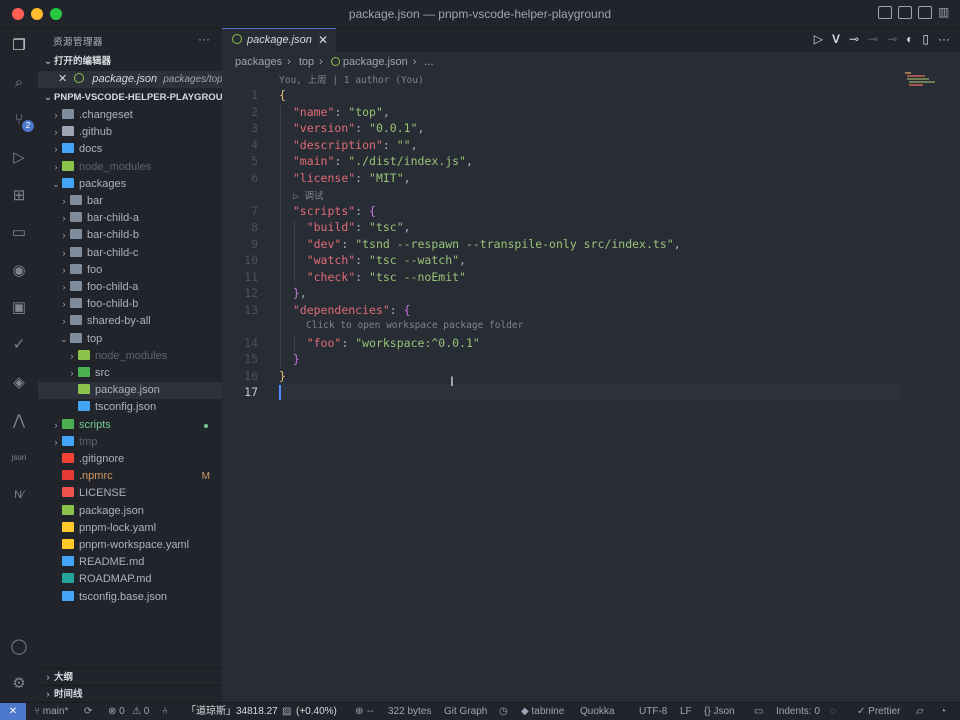  What do you see at coordinates (878, 711) in the screenshot?
I see `prettier-status: ✓ Prettier` at bounding box center [878, 711].